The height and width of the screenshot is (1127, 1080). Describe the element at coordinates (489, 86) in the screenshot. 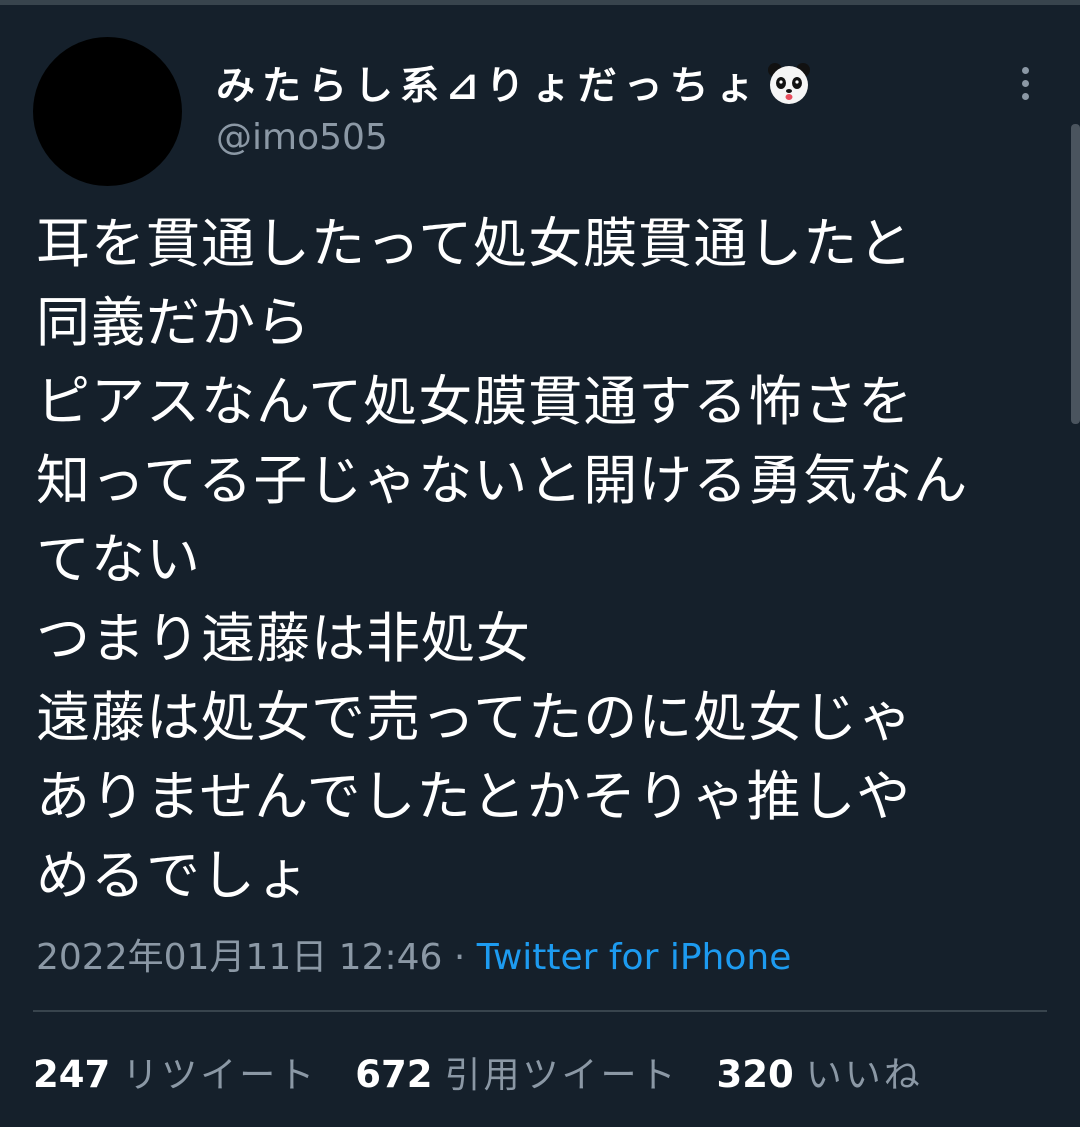

I see `display-name: みたらし系⊿りょだっちょ` at that location.